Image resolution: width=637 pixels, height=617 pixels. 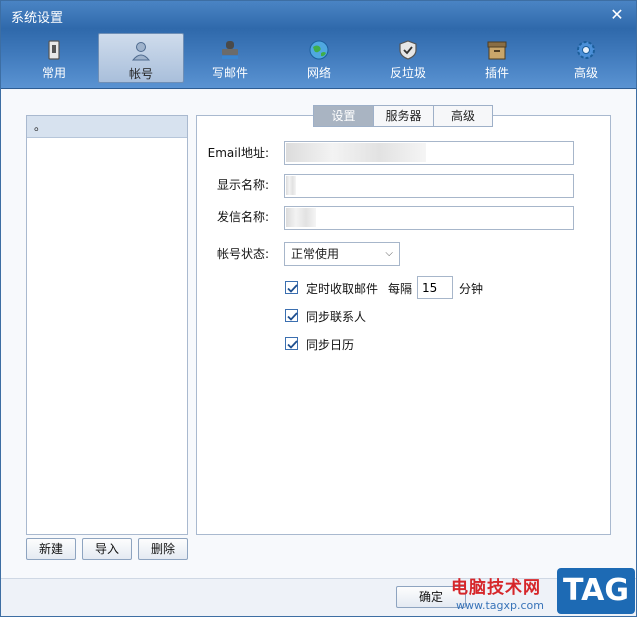 What do you see at coordinates (342, 254) in the screenshot?
I see `account-status-select: 正常使用 ⌵` at bounding box center [342, 254].